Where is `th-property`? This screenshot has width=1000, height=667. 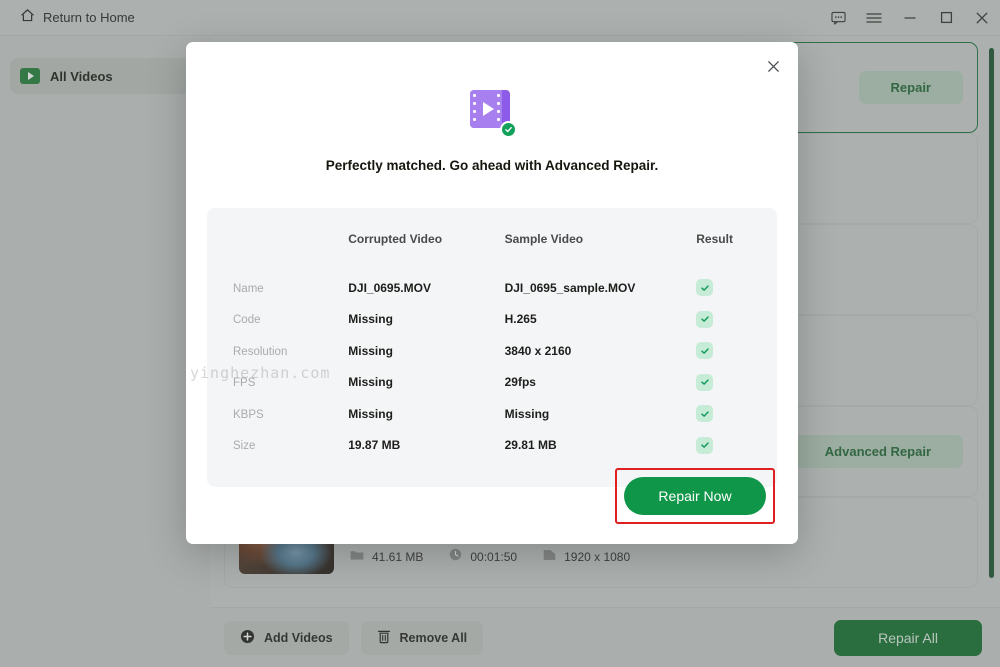
th-property is located at coordinates (277, 252).